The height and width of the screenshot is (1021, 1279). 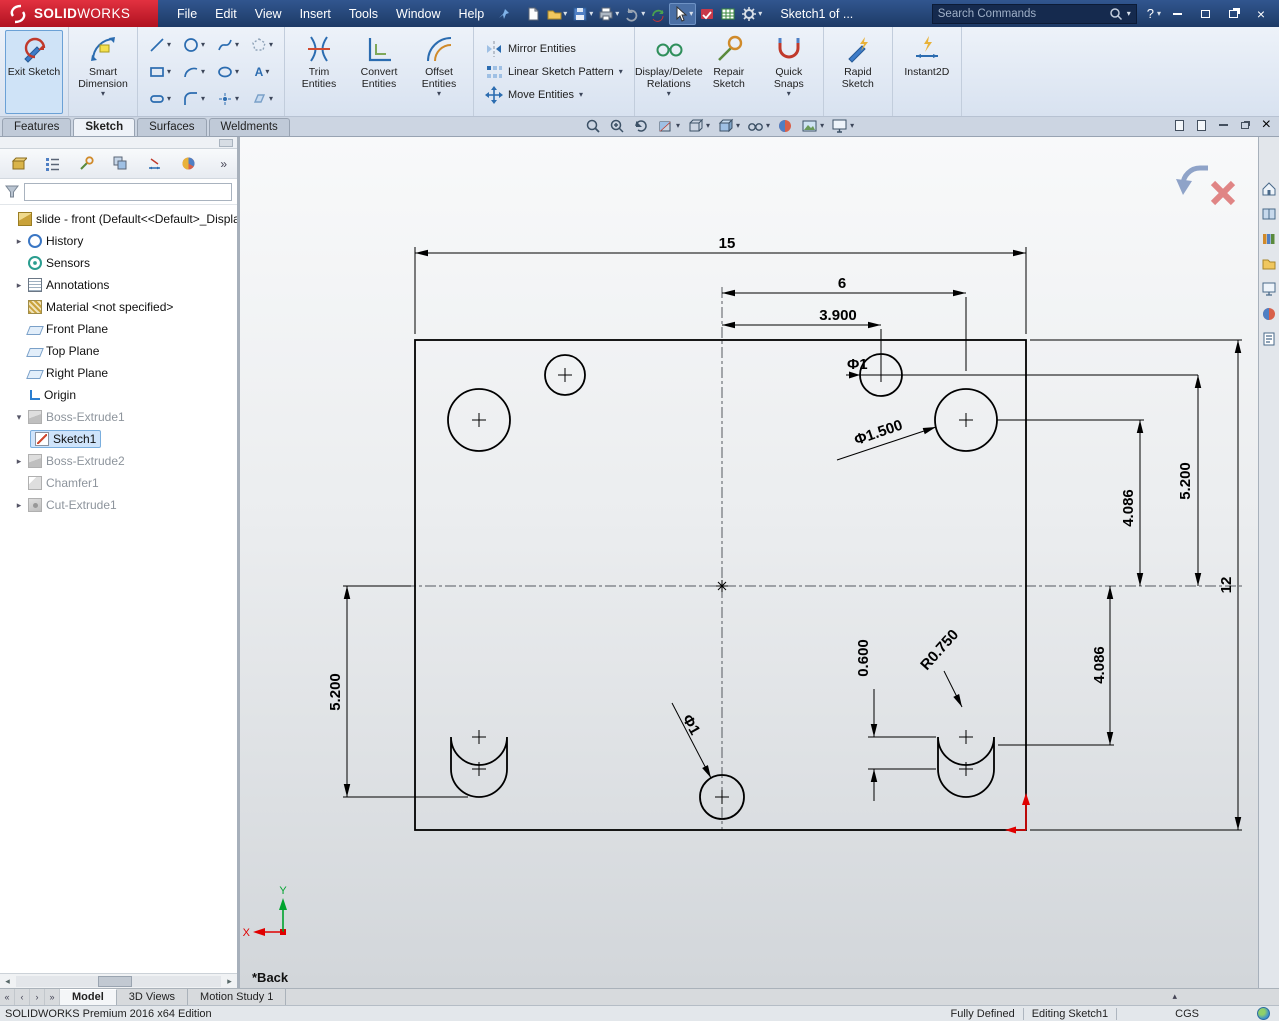 I want to click on previous-view-button, so click(x=641, y=126).